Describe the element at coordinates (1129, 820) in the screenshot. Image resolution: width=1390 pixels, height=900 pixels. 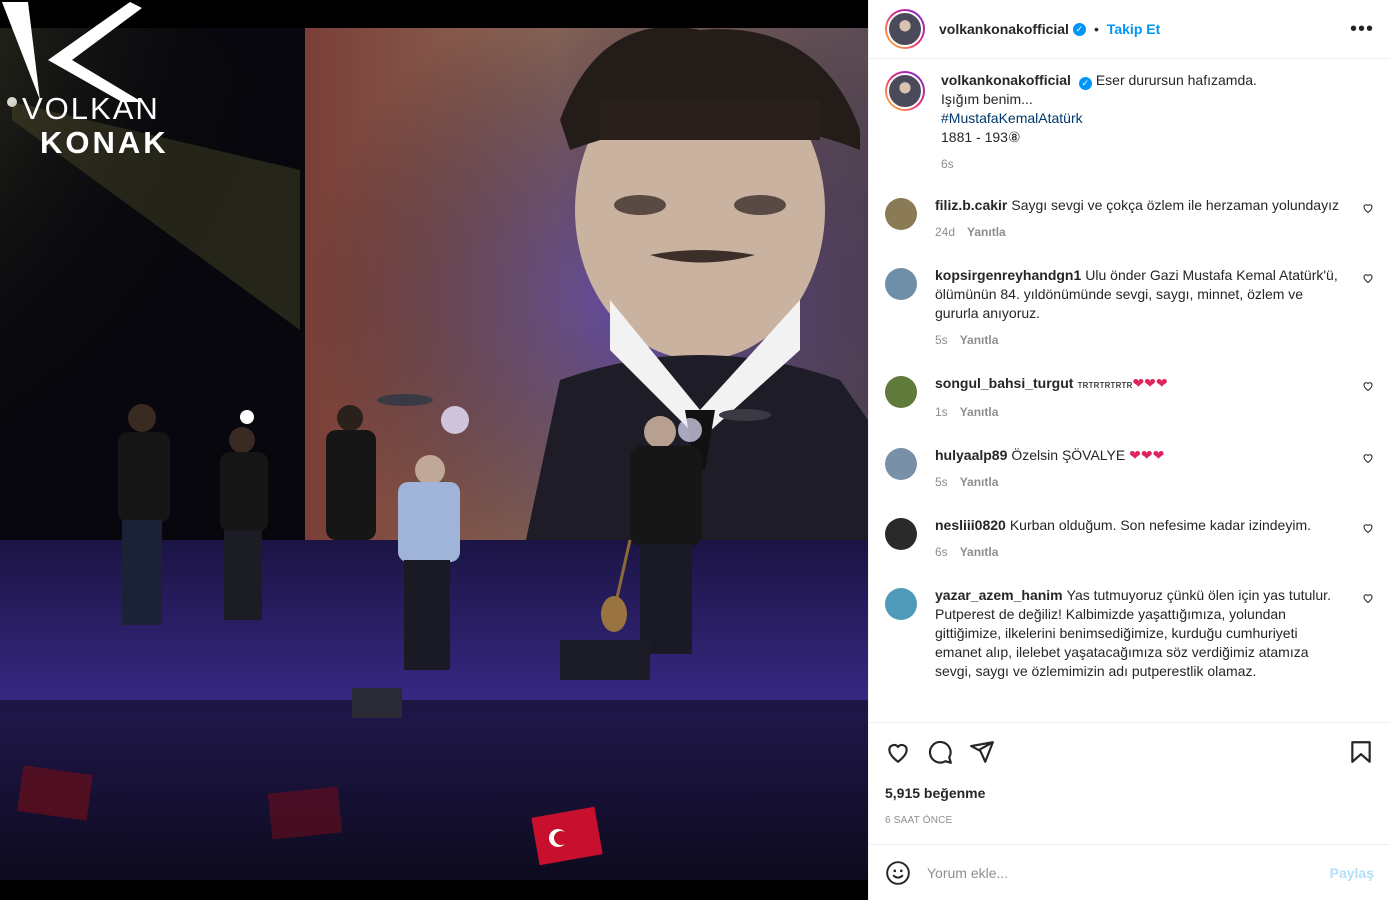
I see `post-timestamp: 6 SAAT ÖNCE` at that location.